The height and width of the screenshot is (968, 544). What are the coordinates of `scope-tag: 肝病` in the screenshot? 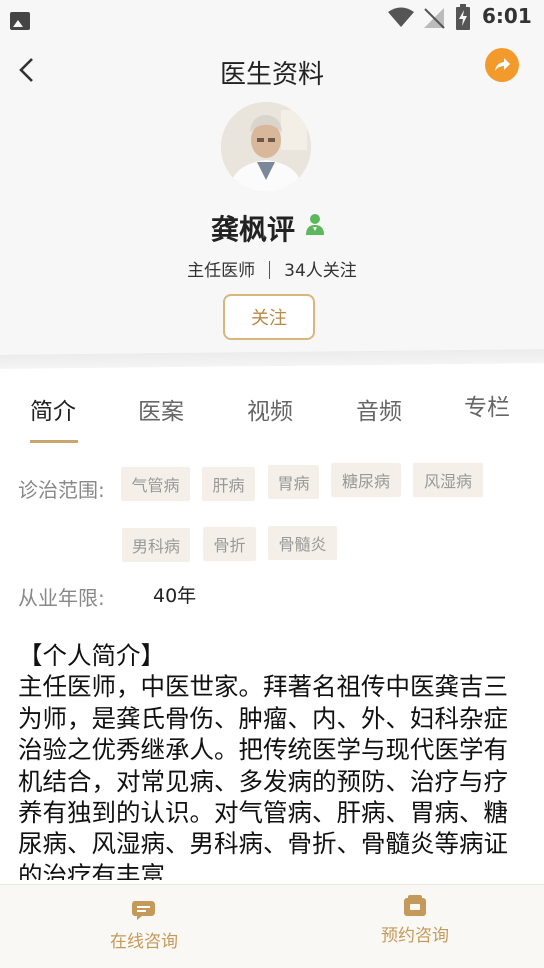 It's located at (228, 484).